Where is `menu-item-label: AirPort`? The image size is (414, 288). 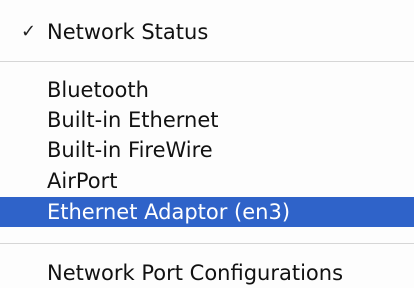 menu-item-label: AirPort is located at coordinates (82, 181).